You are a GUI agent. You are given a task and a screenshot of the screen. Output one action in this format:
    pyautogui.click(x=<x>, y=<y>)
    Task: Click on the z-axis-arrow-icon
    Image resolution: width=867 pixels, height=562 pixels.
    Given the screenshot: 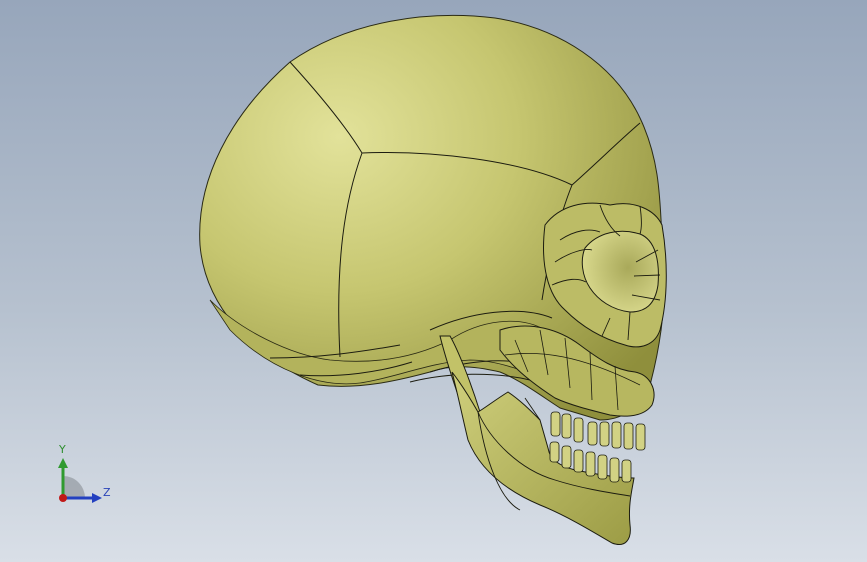 What is the action you would take?
    pyautogui.click(x=97, y=498)
    